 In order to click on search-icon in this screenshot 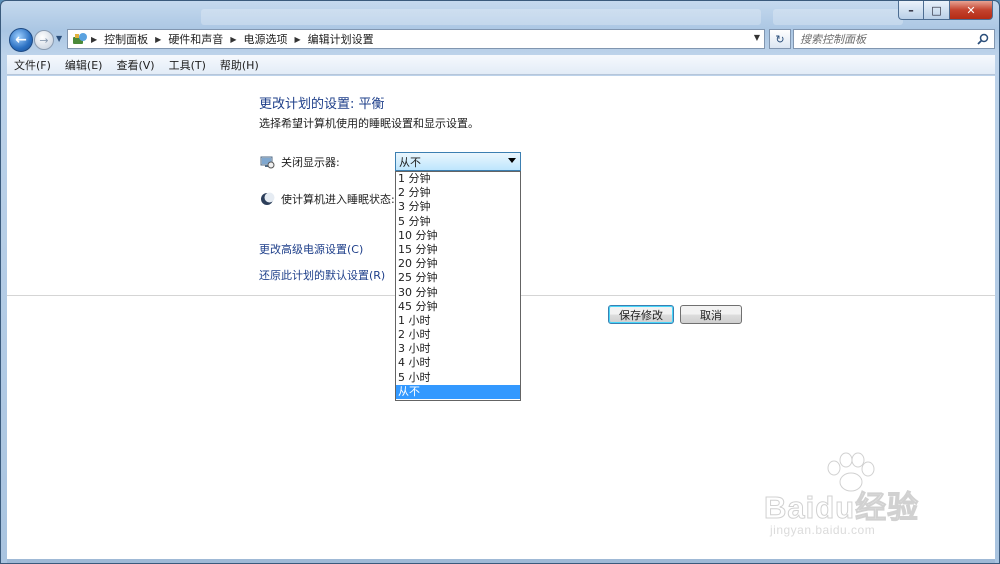, I will do `click(983, 39)`.